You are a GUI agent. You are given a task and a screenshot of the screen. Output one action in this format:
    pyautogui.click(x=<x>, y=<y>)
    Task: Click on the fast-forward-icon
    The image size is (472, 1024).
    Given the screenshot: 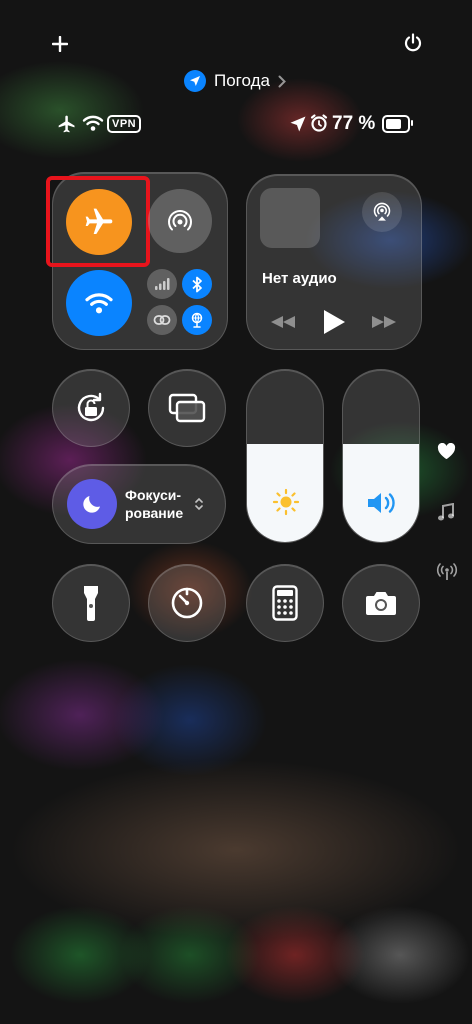 What is the action you would take?
    pyautogui.click(x=384, y=322)
    